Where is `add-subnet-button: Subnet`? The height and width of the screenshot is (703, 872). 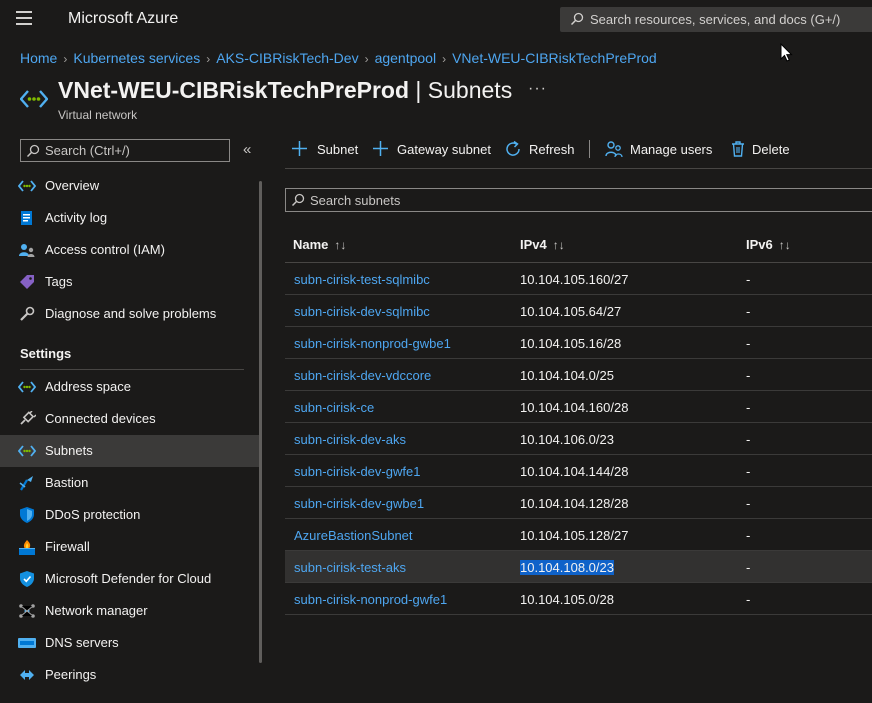 add-subnet-button: Subnet is located at coordinates (326, 150).